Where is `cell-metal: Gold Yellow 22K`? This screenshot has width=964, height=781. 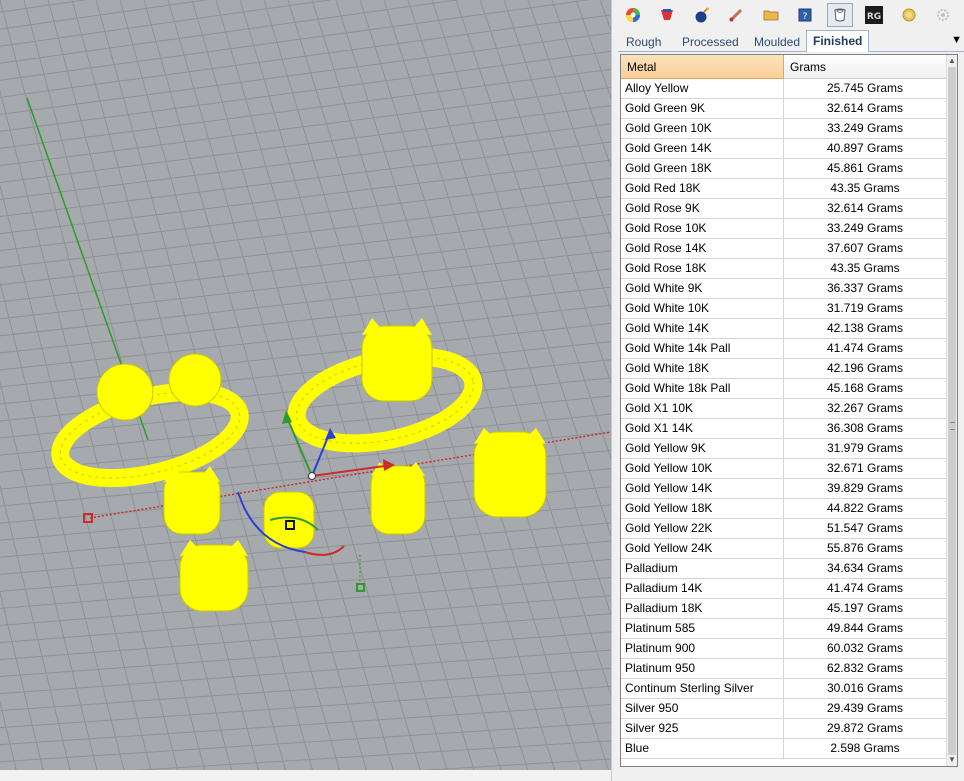 cell-metal: Gold Yellow 22K is located at coordinates (702, 528).